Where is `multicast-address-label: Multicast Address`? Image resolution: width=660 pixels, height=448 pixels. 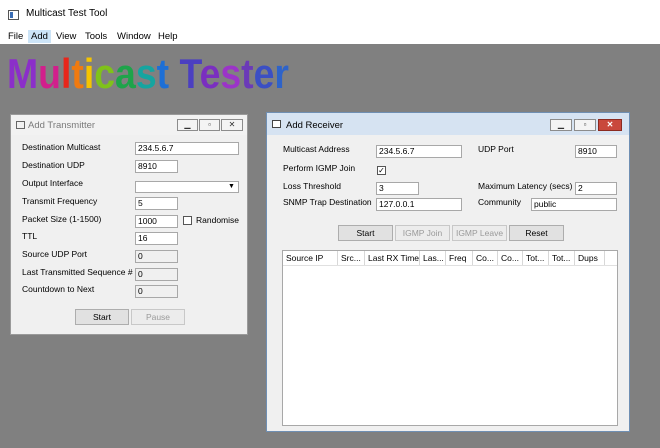 multicast-address-label: Multicast Address is located at coordinates (316, 149).